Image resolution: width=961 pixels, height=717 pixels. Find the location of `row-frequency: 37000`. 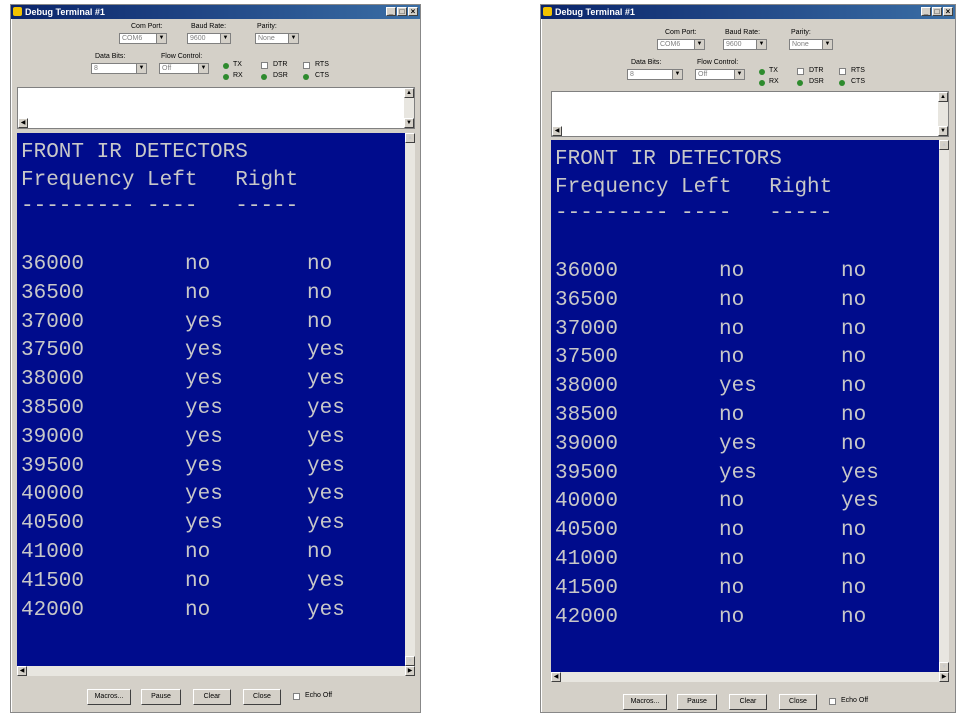

row-frequency: 37000 is located at coordinates (53, 322).